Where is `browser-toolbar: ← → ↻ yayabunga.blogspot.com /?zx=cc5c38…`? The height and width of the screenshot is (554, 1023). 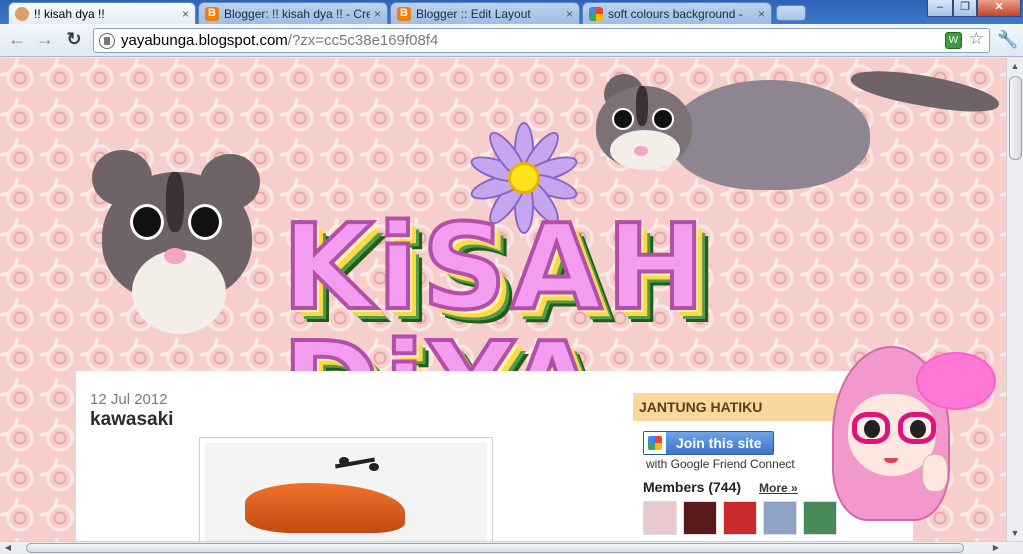
browser-toolbar: ← → ↻ yayabunga.blogspot.com /?zx=cc5c38… is located at coordinates (511, 40).